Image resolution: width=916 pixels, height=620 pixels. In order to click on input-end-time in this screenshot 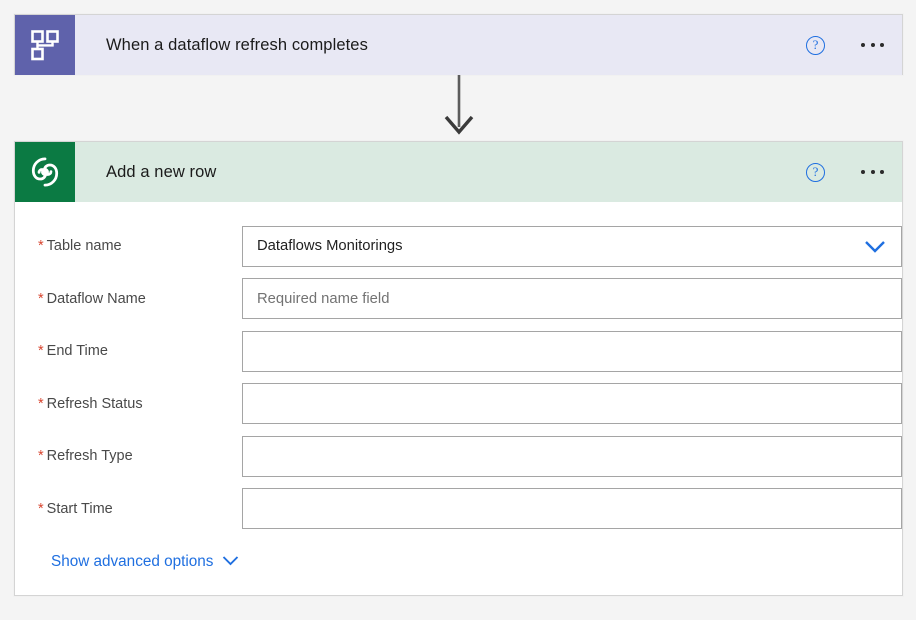, I will do `click(572, 351)`.